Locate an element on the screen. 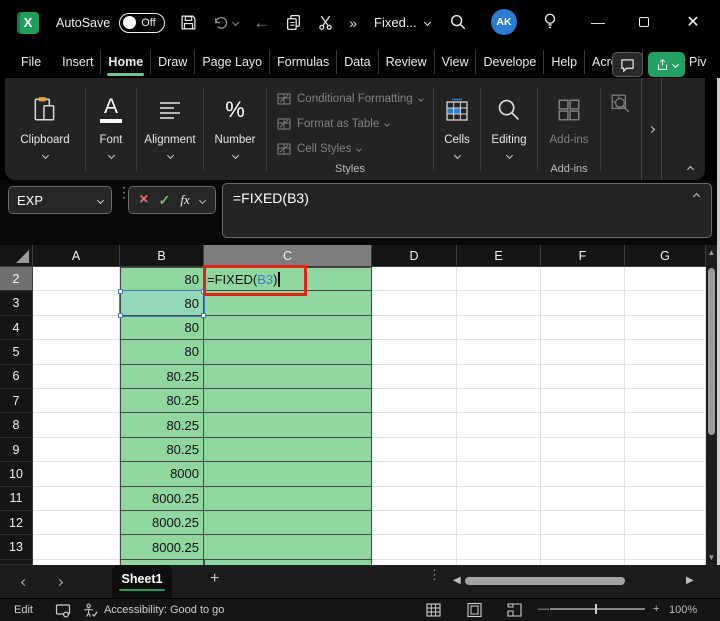 The width and height of the screenshot is (720, 621). menu-tab-draw: Draw is located at coordinates (172, 61).